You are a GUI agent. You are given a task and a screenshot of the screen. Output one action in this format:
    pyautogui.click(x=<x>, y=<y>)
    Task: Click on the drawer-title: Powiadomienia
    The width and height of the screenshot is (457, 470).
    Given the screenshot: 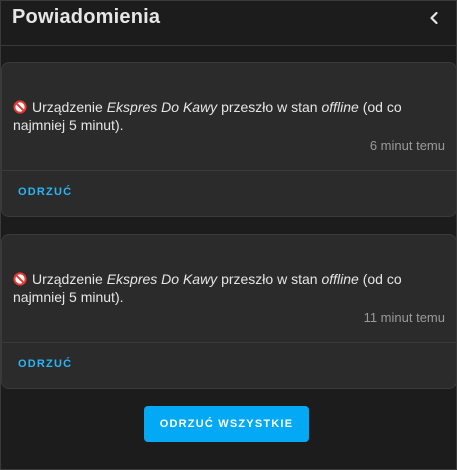 What is the action you would take?
    pyautogui.click(x=86, y=17)
    